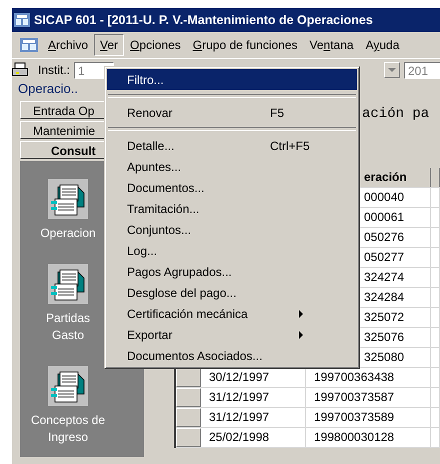 The image size is (440, 464). Describe the element at coordinates (203, 20) in the screenshot. I see `window-title: SICAP 601 - [2011-U. P. V.-Mantenimiento de Operaciones` at that location.